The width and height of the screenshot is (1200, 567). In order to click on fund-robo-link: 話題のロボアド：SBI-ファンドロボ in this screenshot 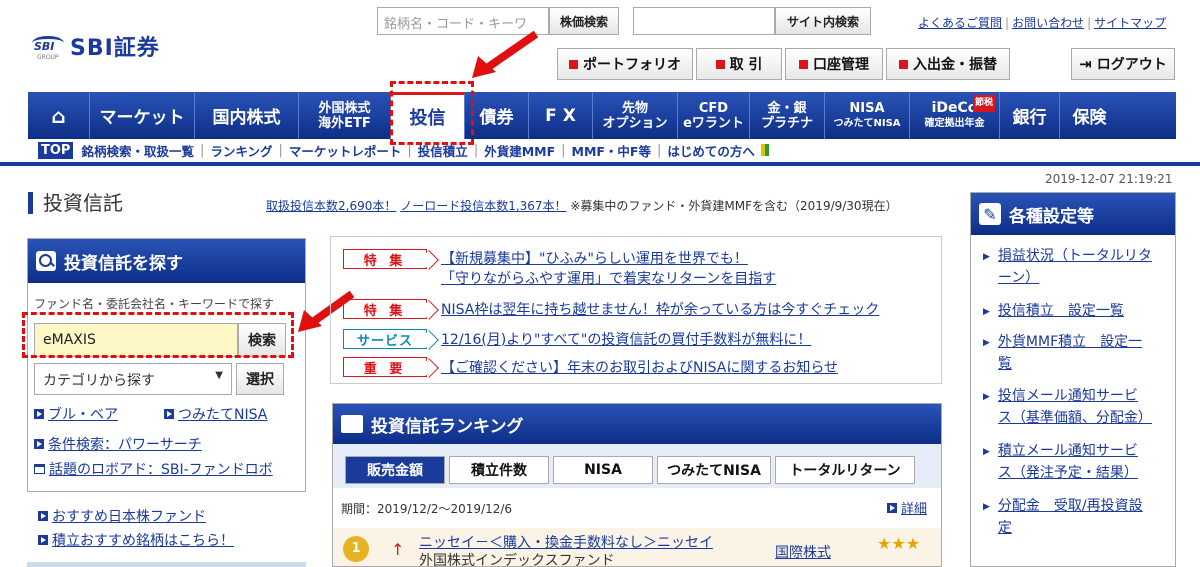, I will do `click(153, 469)`.